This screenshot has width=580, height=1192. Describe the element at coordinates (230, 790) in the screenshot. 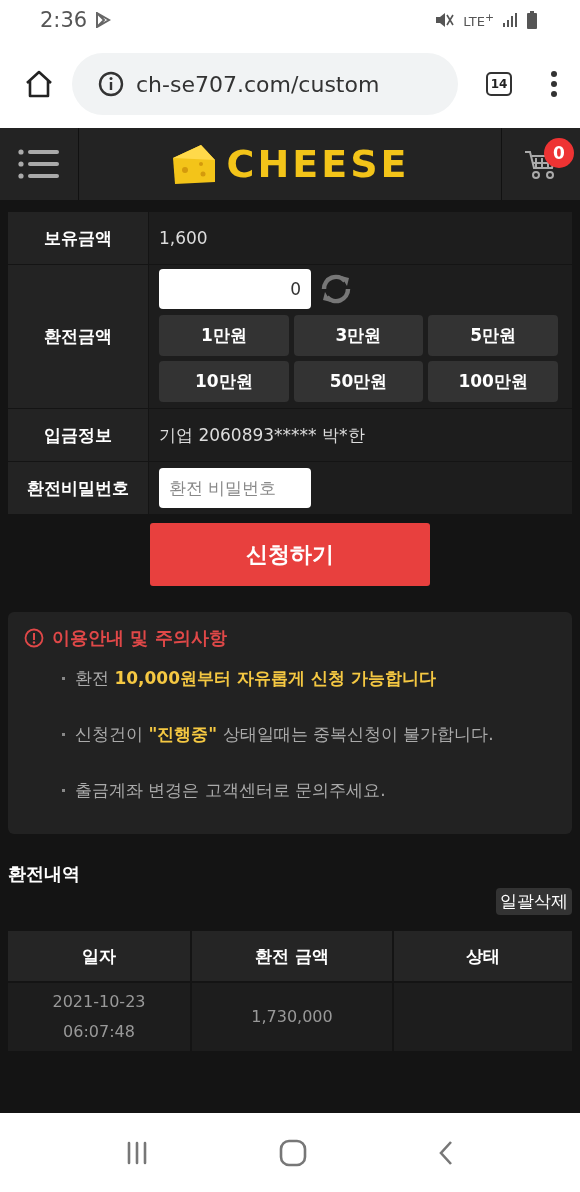

I see `notice-text: 출금계좌 변경은 고객센터로 문의주세요.` at that location.